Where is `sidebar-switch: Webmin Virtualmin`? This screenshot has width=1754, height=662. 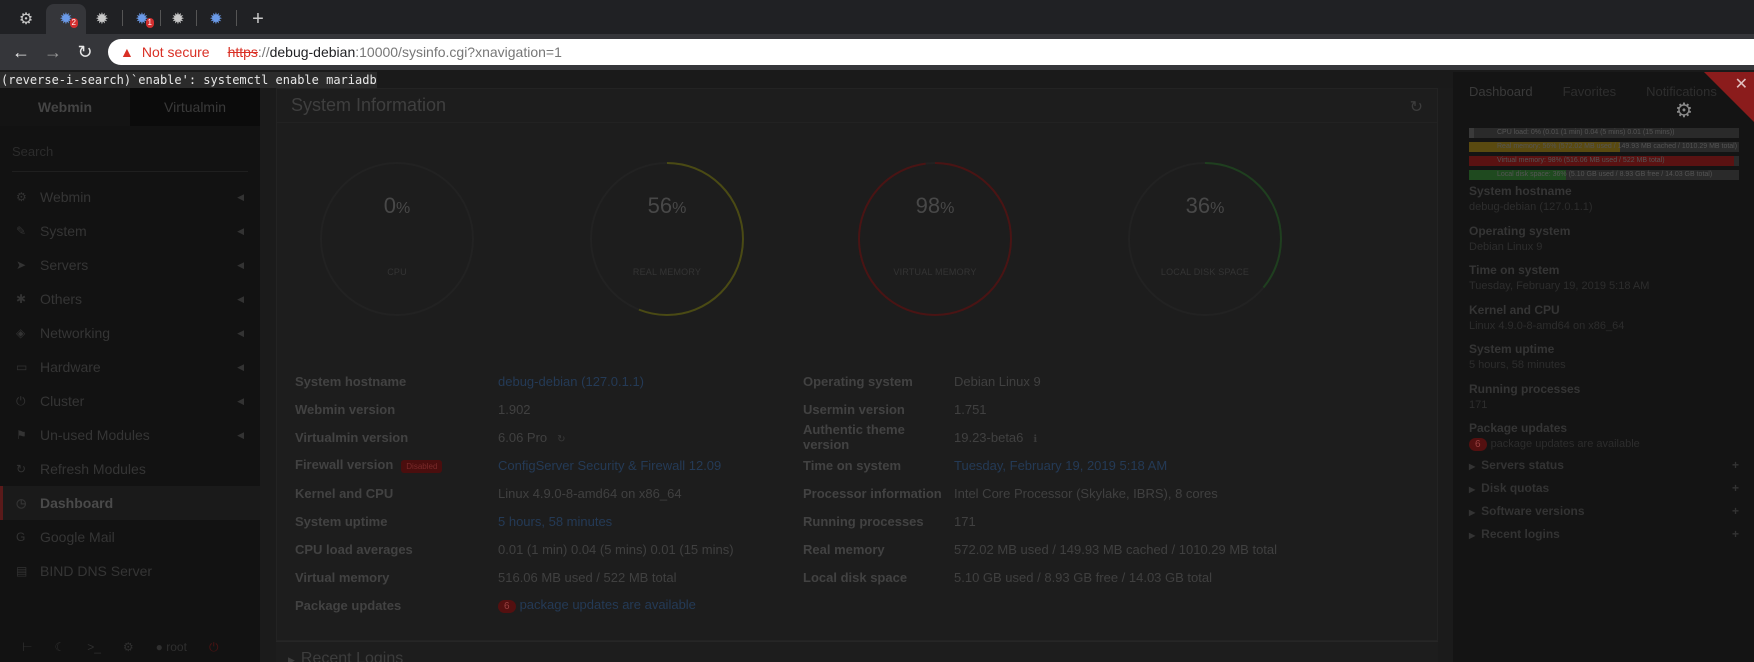
sidebar-switch: Webmin Virtualmin is located at coordinates (130, 107).